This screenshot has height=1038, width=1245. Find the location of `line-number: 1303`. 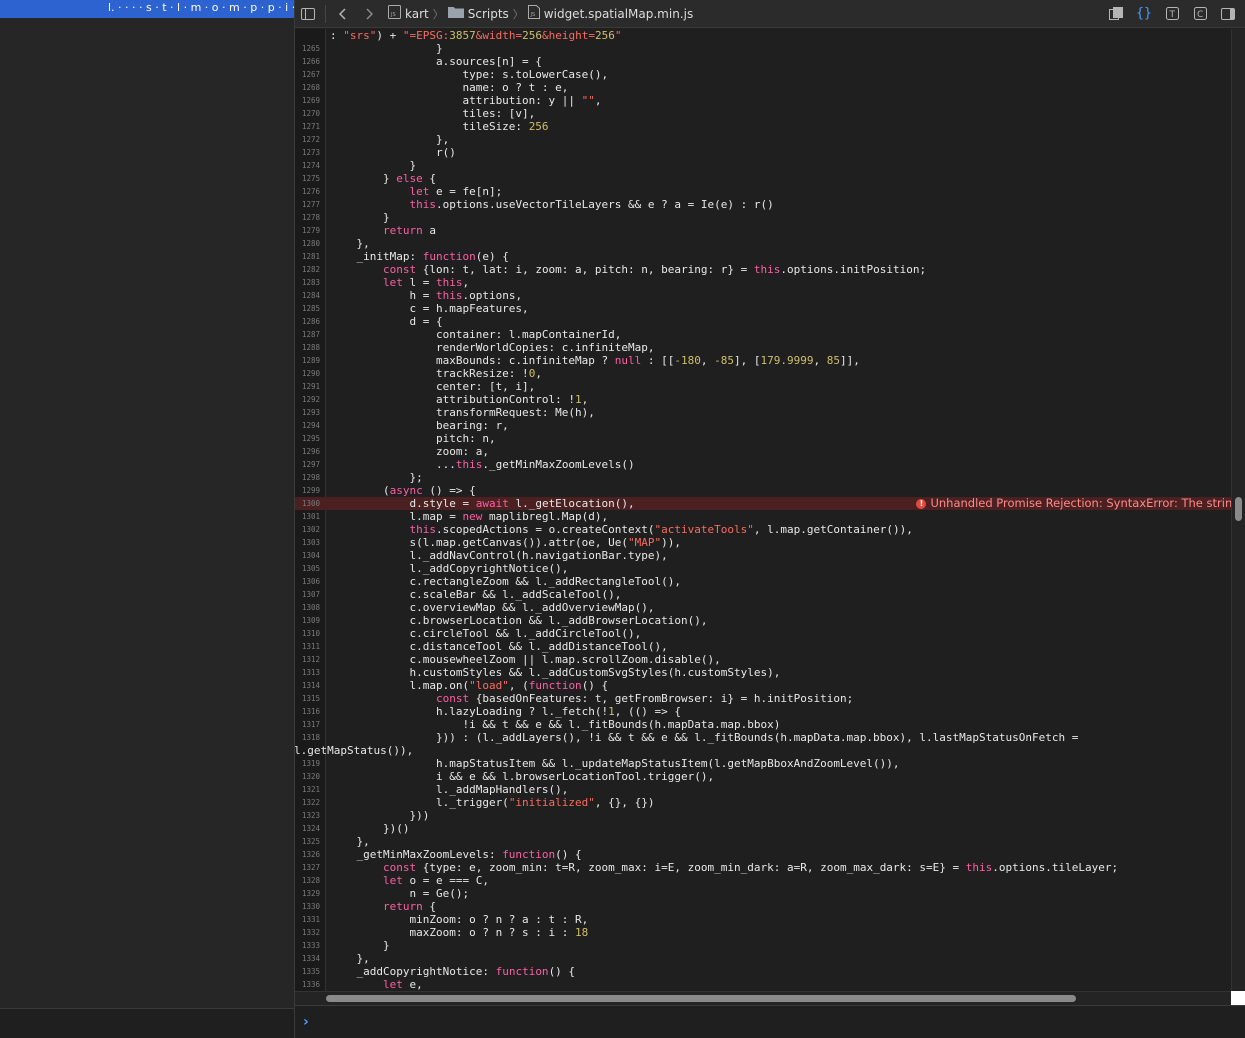

line-number: 1303 is located at coordinates (307, 542).